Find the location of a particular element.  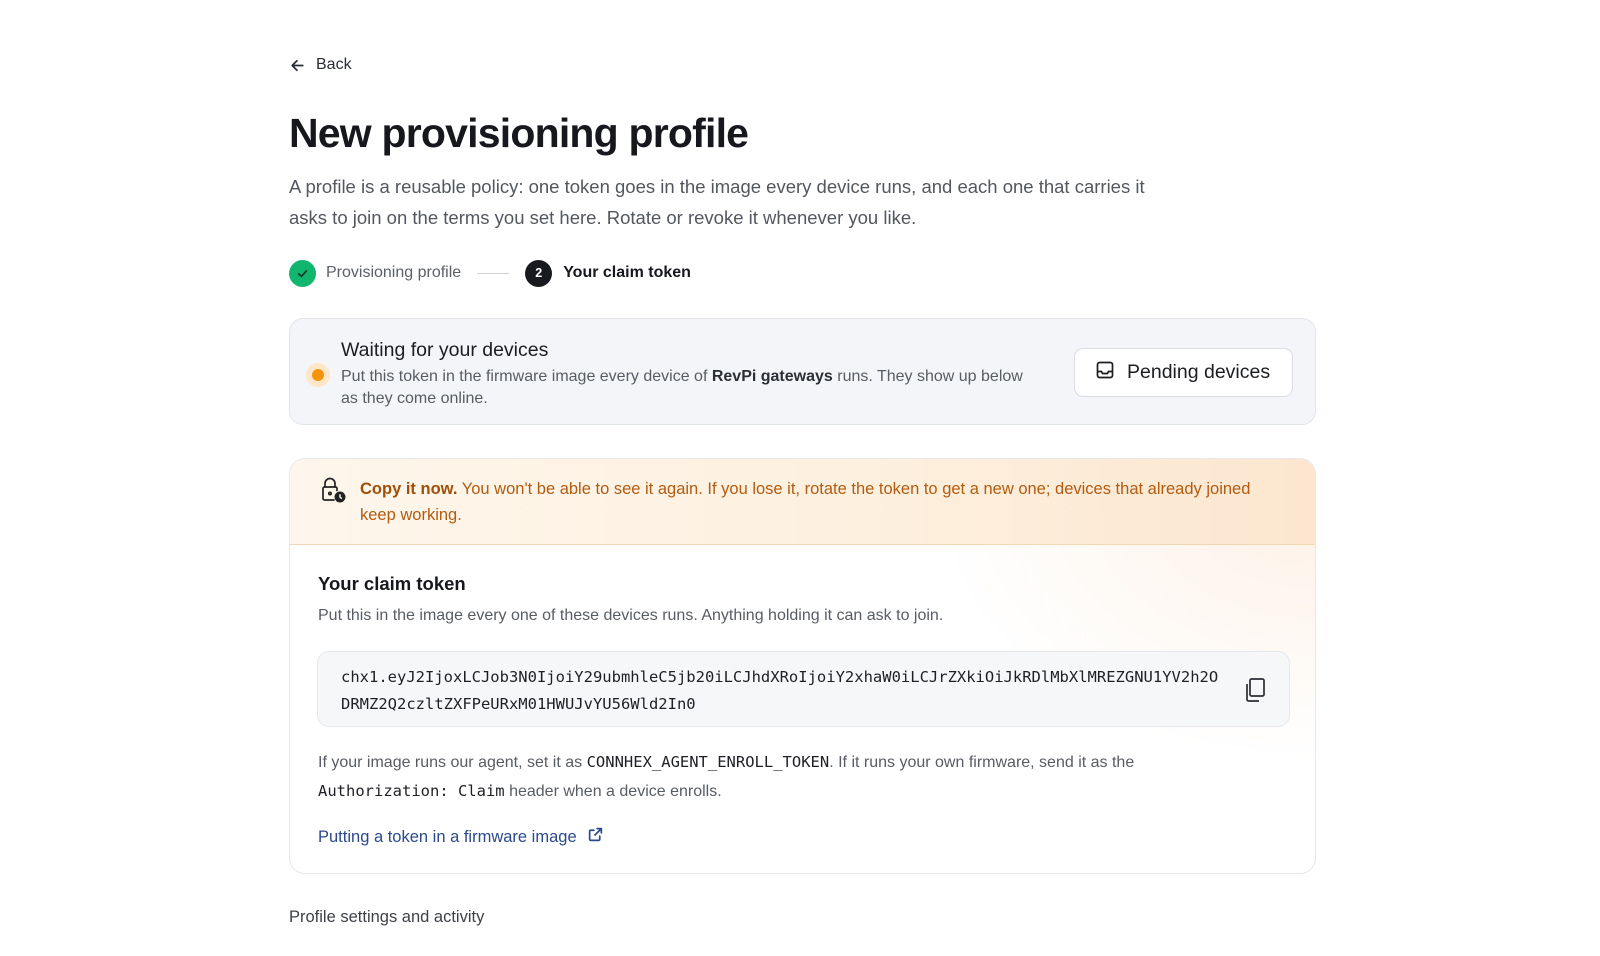

step-connector is located at coordinates (493, 273).